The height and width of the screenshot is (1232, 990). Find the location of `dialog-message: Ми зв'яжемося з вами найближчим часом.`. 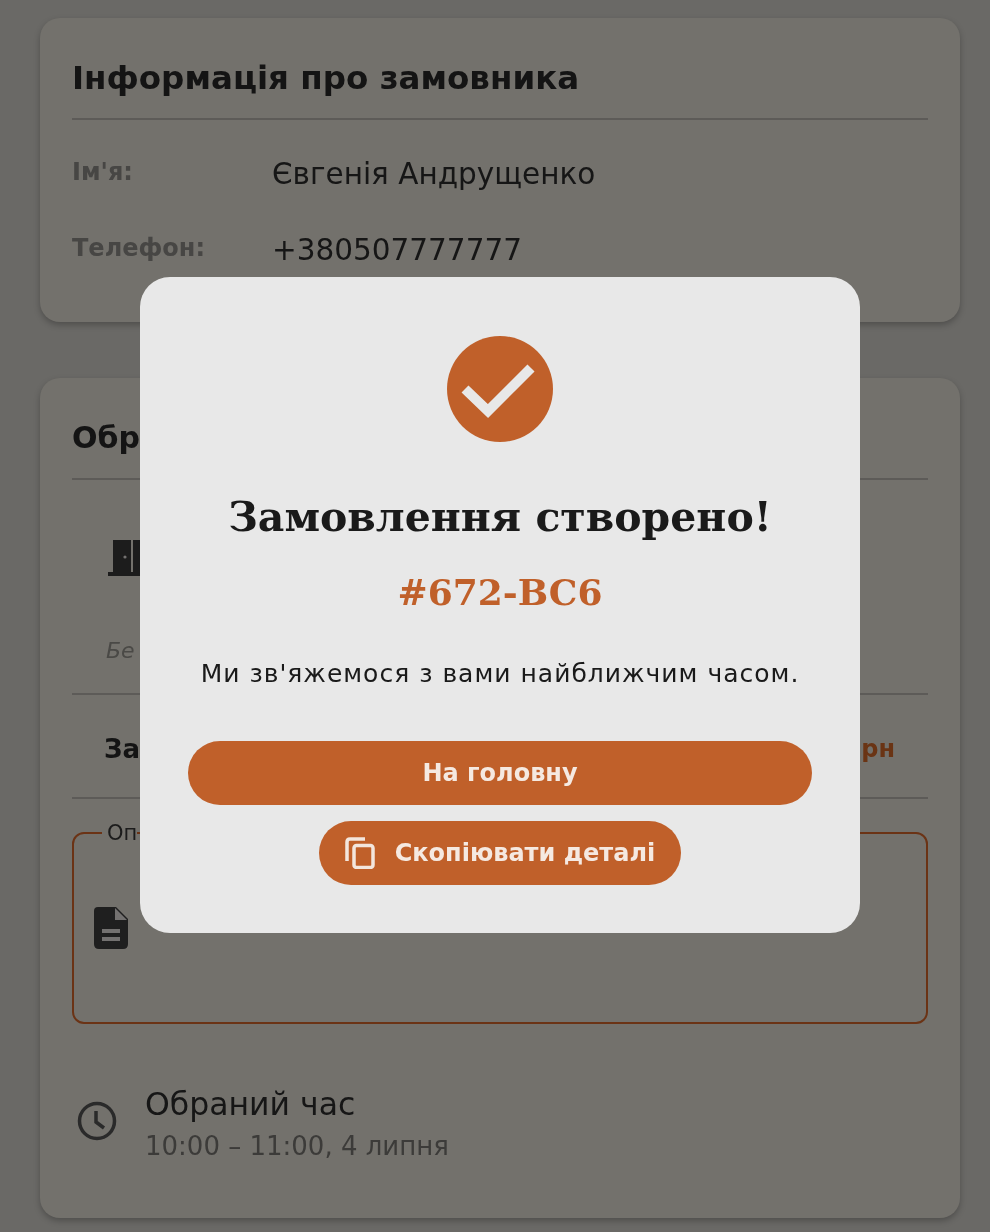

dialog-message: Ми зв'яжемося з вами найближчим часом. is located at coordinates (500, 674).